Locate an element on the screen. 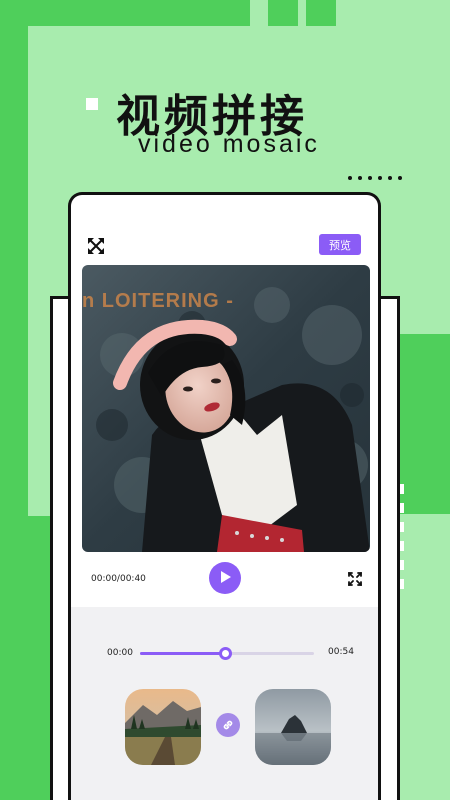 This screenshot has width=450, height=800. bg-block-top is located at coordinates (125, 13).